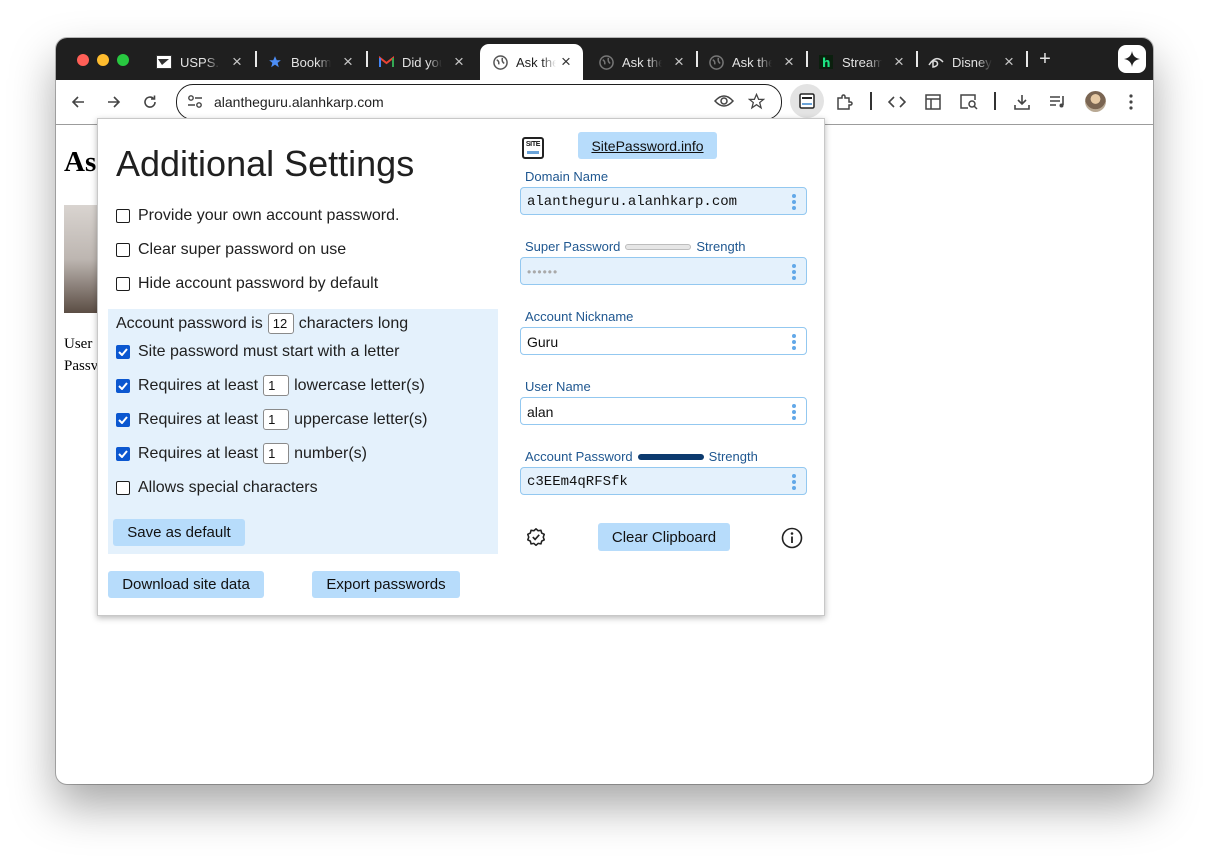 This screenshot has height=859, width=1209. What do you see at coordinates (1045, 59) in the screenshot?
I see `new-tab-button: +` at bounding box center [1045, 59].